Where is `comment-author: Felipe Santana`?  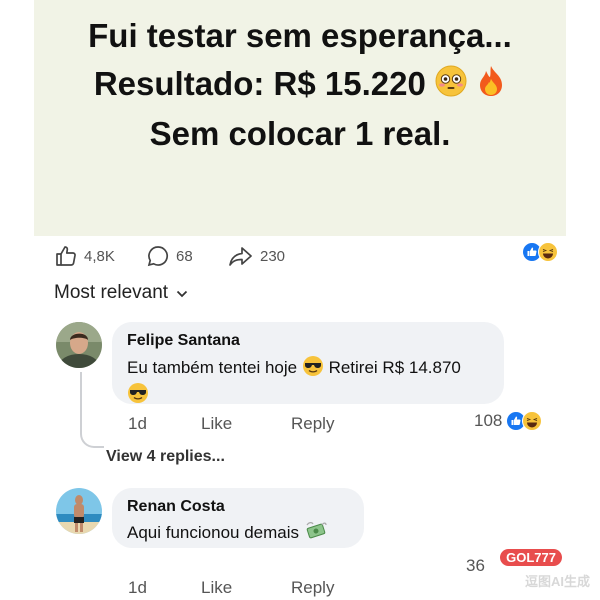
comment-author: Felipe Santana is located at coordinates (183, 341).